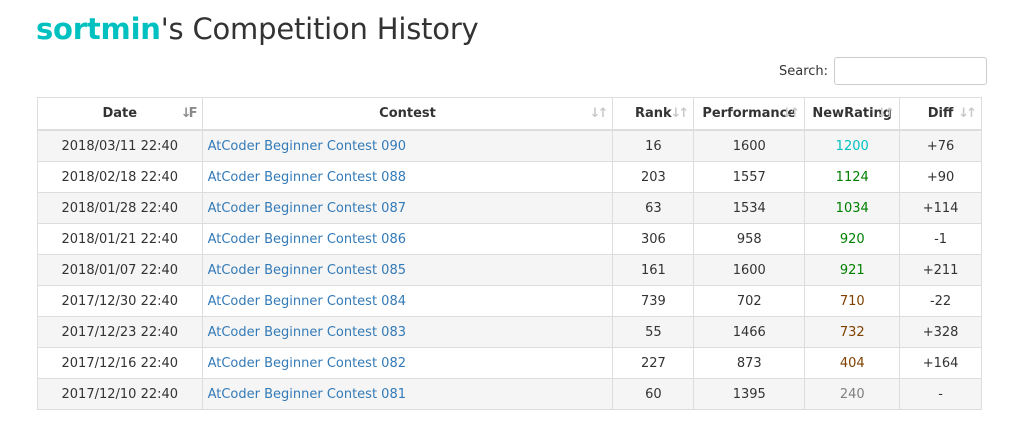 The width and height of the screenshot is (1026, 431). I want to click on column-header-contest: Contest ↓↑, so click(407, 114).